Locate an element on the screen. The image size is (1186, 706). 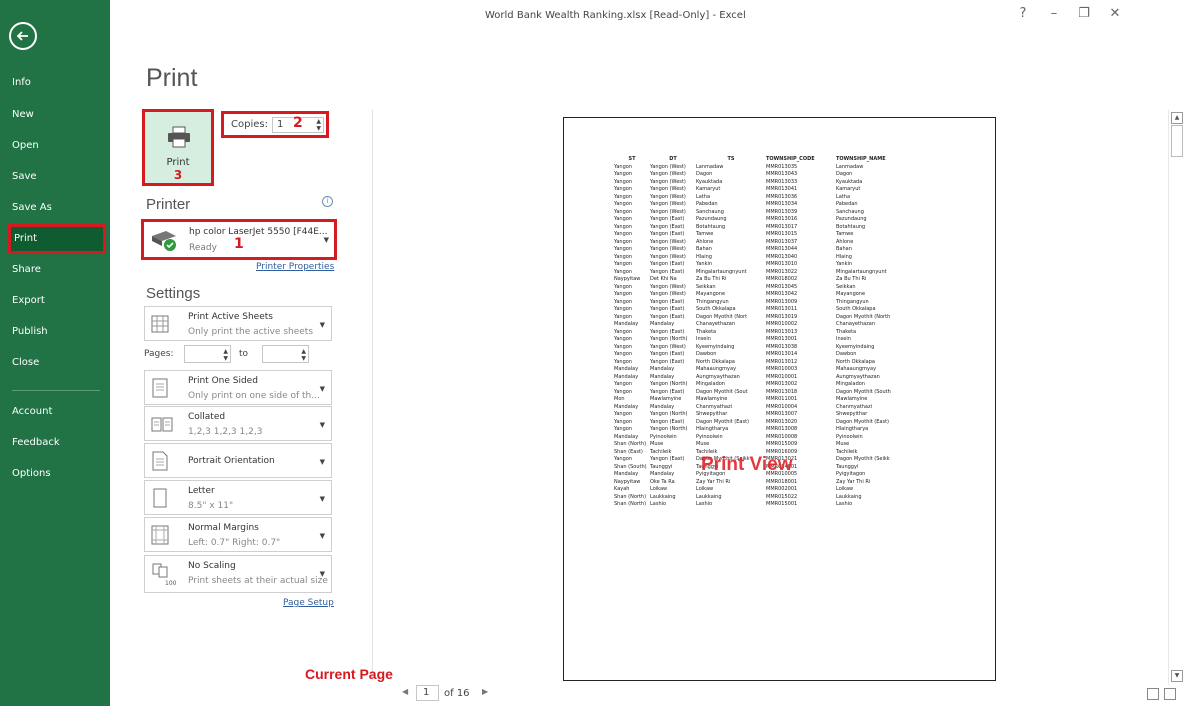
info-icon: i is located at coordinates (327, 201).